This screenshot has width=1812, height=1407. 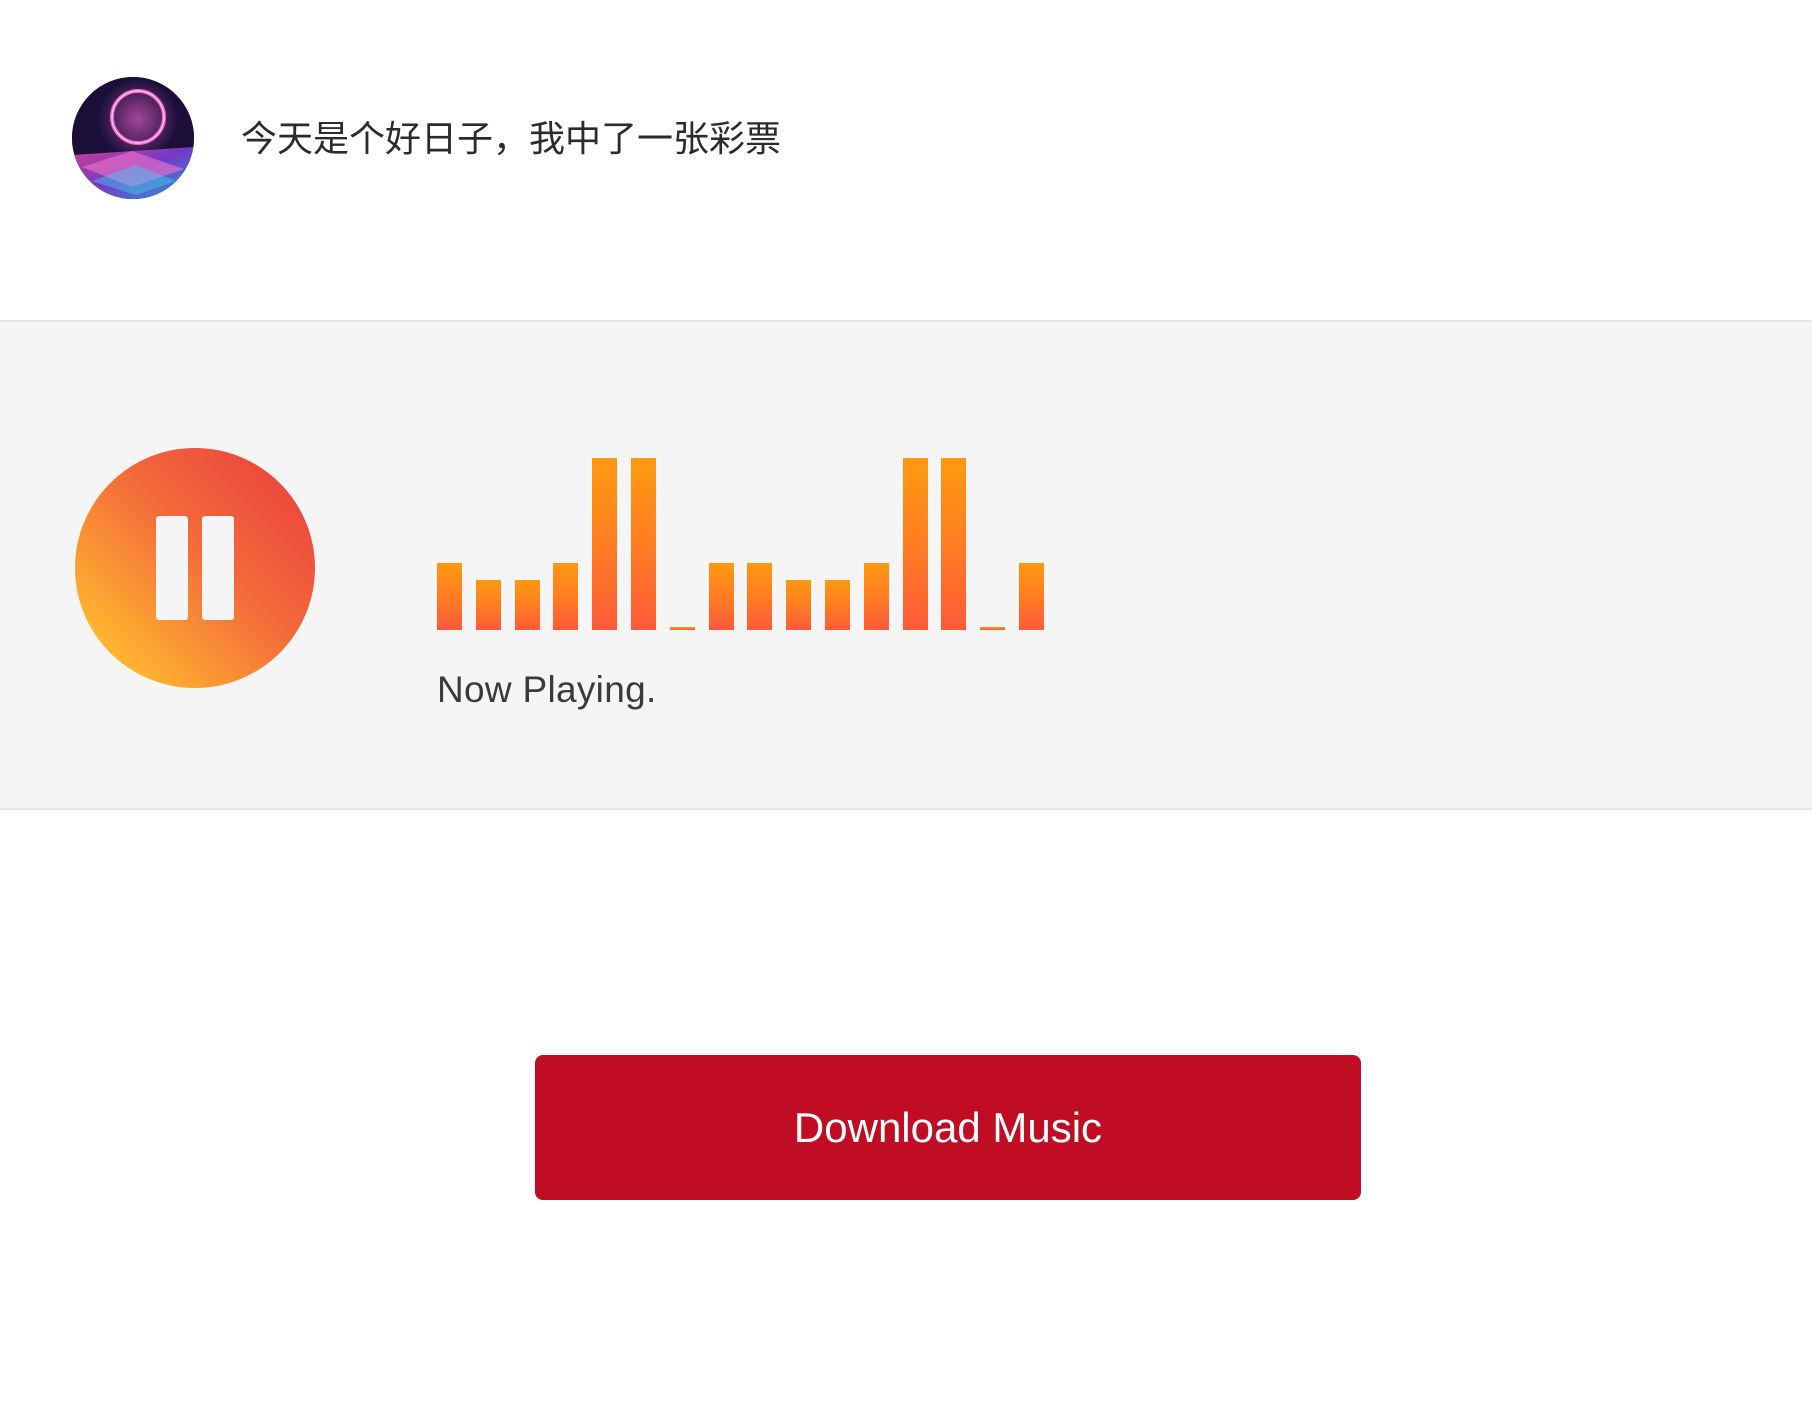 I want to click on pause-button, so click(x=195, y=568).